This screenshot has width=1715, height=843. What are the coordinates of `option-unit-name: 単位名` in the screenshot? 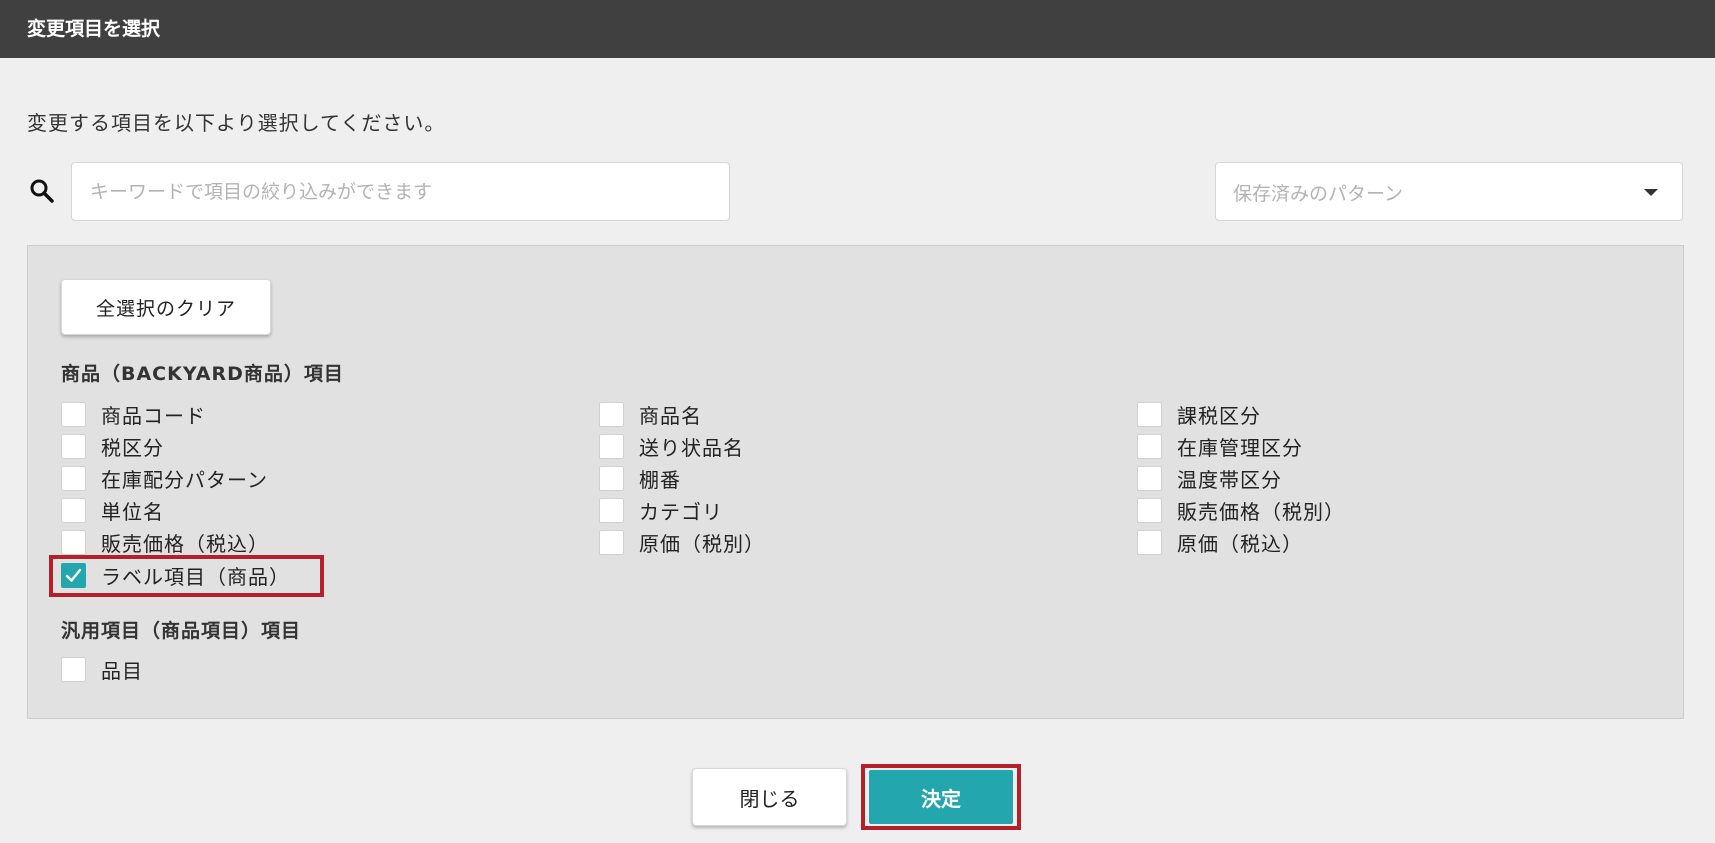 It's located at (112, 510).